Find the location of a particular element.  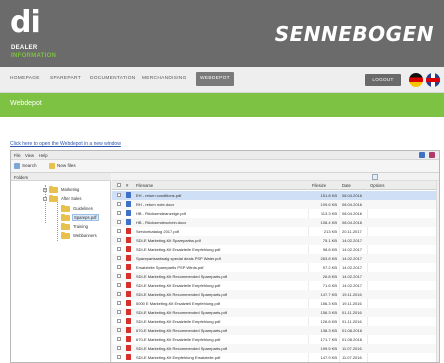

filename-column-header: Filename is located at coordinates (144, 185).